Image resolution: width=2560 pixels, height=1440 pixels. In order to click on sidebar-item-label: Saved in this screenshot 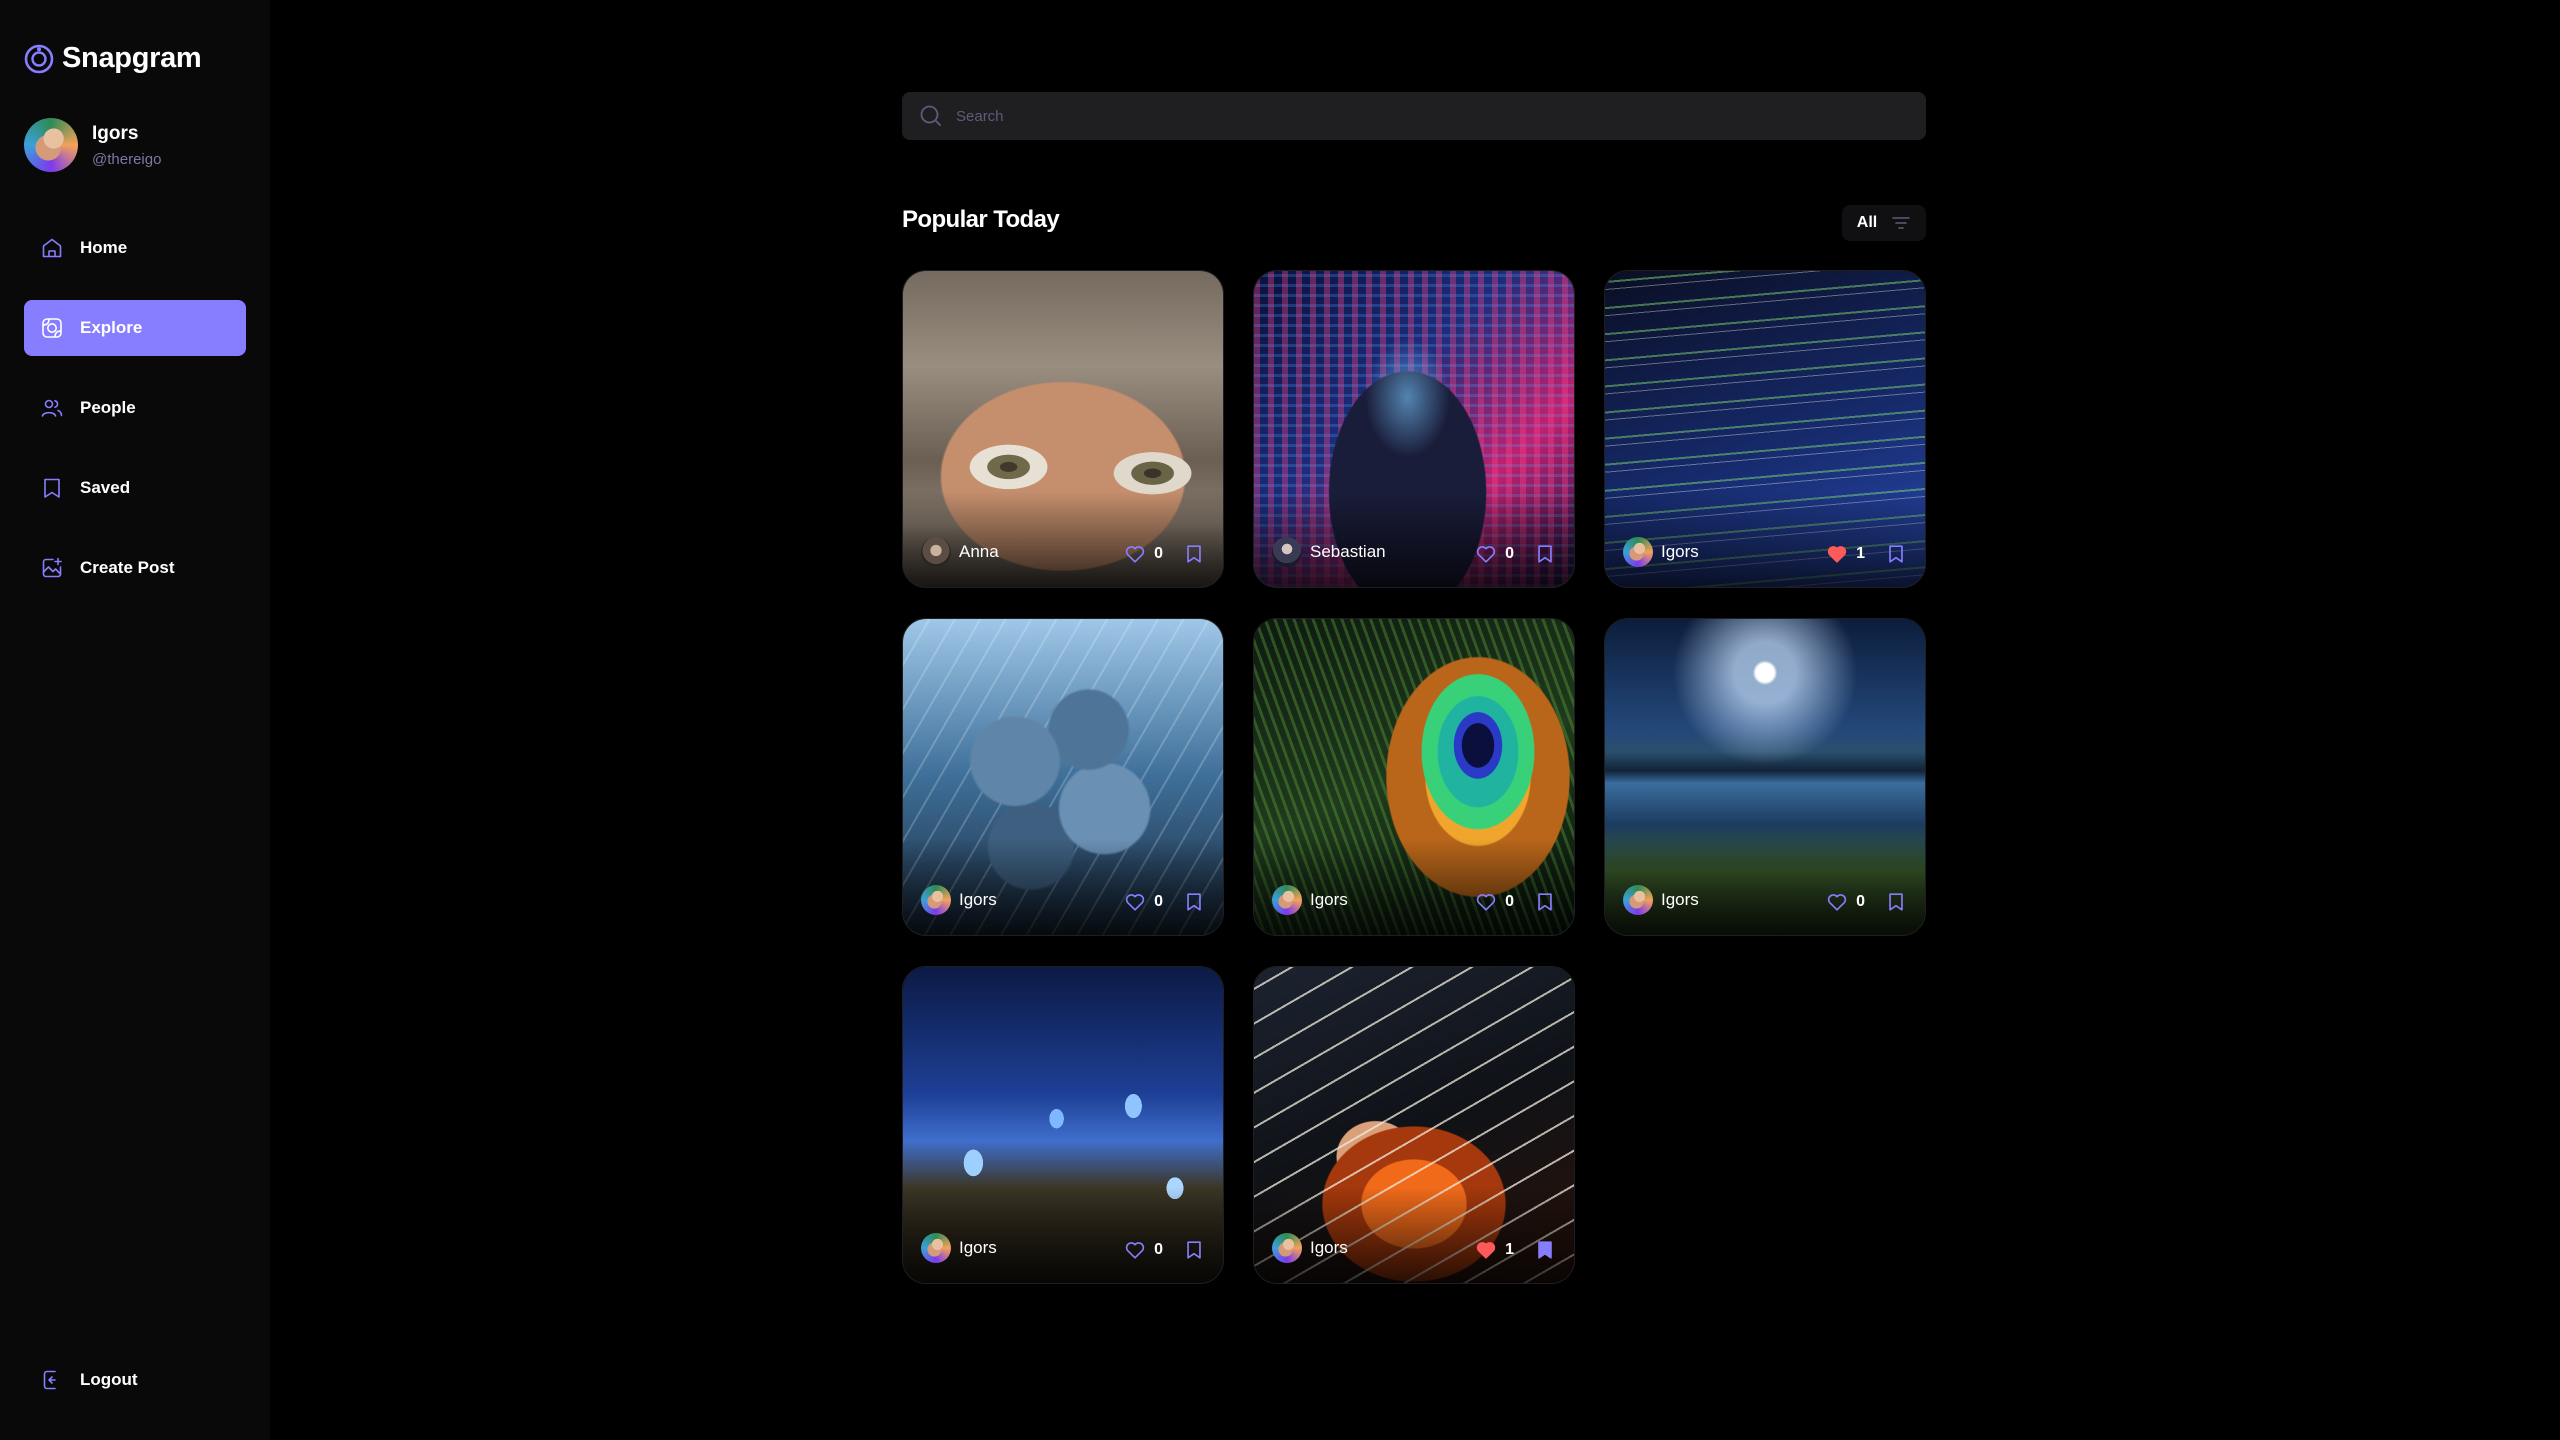, I will do `click(105, 487)`.